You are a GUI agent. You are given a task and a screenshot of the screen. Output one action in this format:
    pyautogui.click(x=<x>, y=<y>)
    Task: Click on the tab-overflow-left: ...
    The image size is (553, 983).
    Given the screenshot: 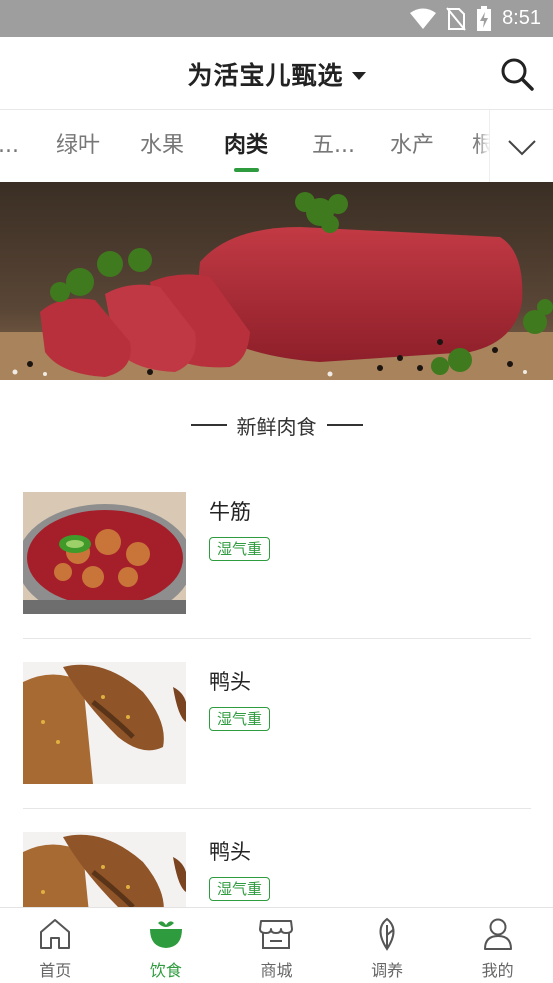 What is the action you would take?
    pyautogui.click(x=9, y=146)
    